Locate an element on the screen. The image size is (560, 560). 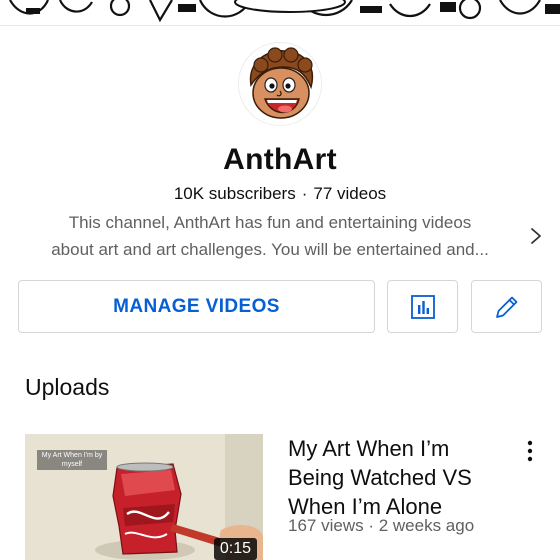
pencil-icon is located at coordinates (506, 307).